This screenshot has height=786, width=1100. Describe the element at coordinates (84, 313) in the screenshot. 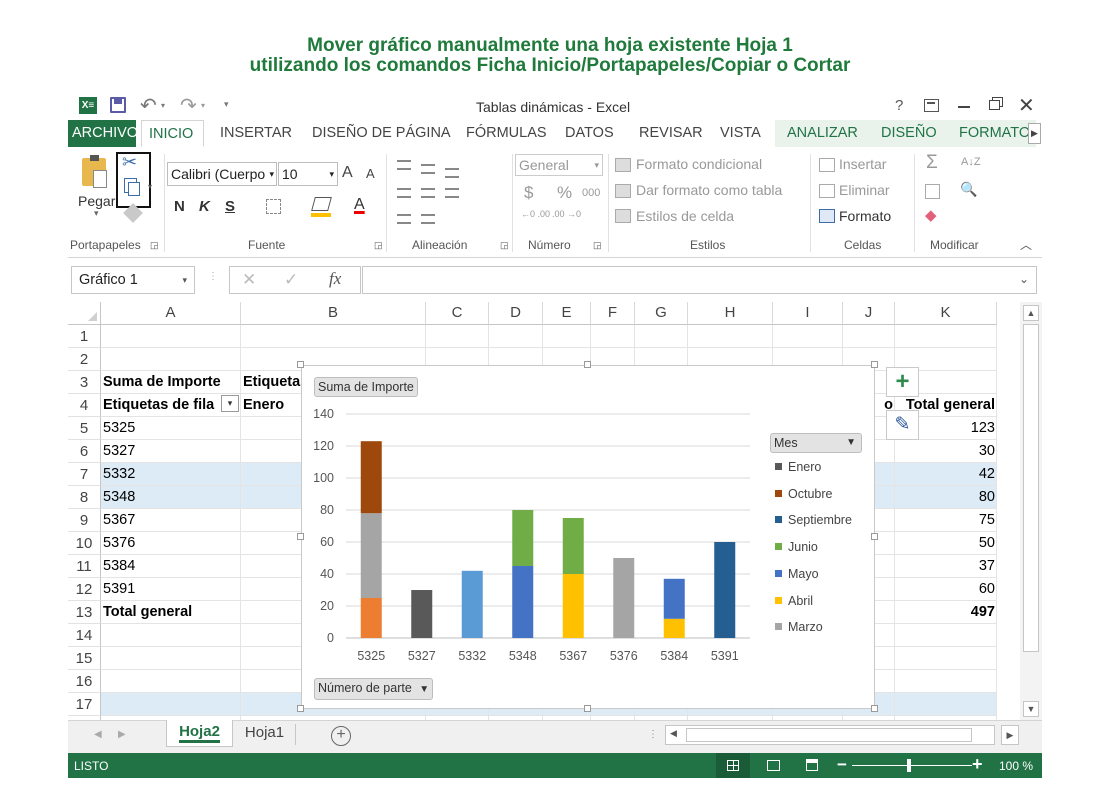

I see `select-all-corner` at that location.